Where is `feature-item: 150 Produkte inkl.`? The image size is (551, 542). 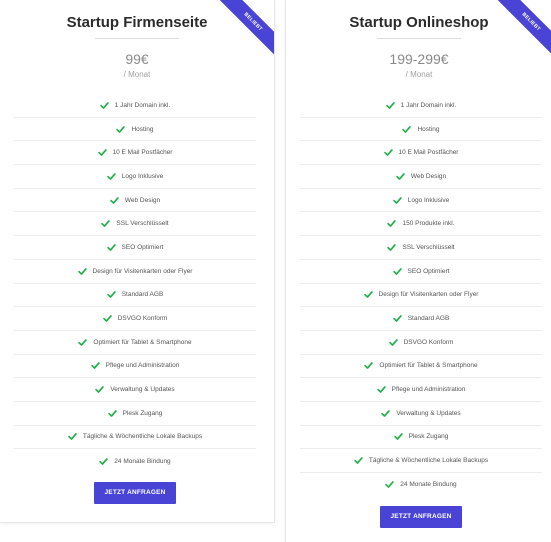
feature-item: 150 Produkte inkl. is located at coordinates (421, 224).